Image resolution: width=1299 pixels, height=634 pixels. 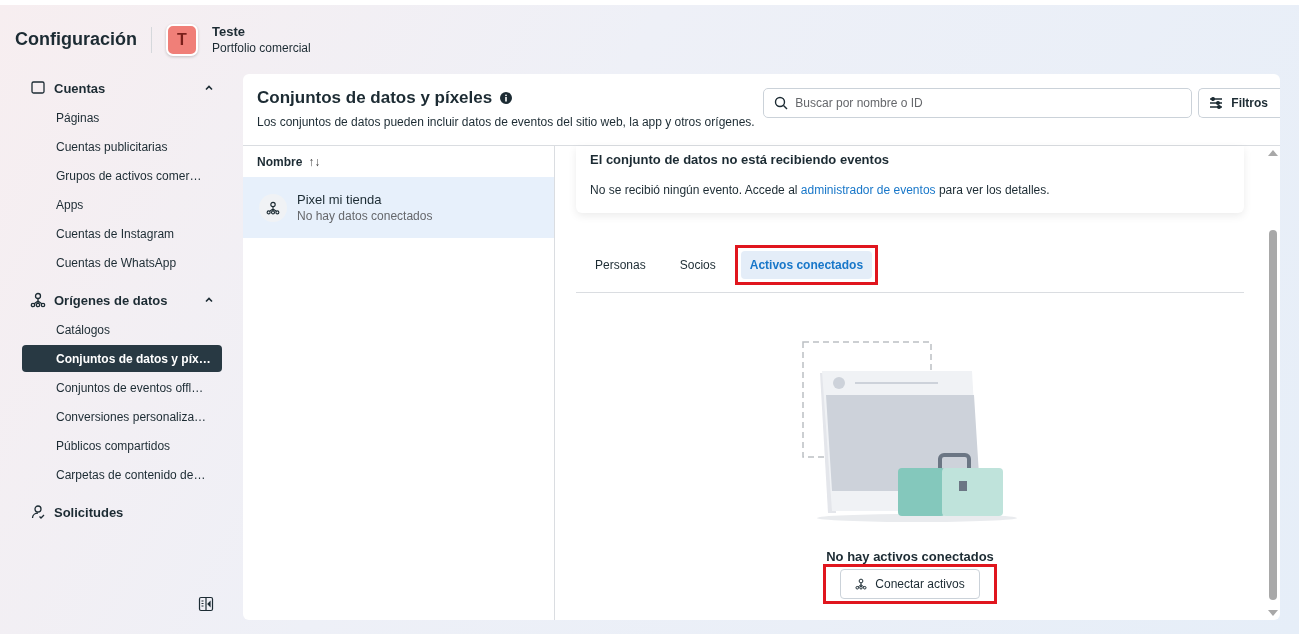 I want to click on sidebar-section: Orígenes de datos, so click(x=125, y=300).